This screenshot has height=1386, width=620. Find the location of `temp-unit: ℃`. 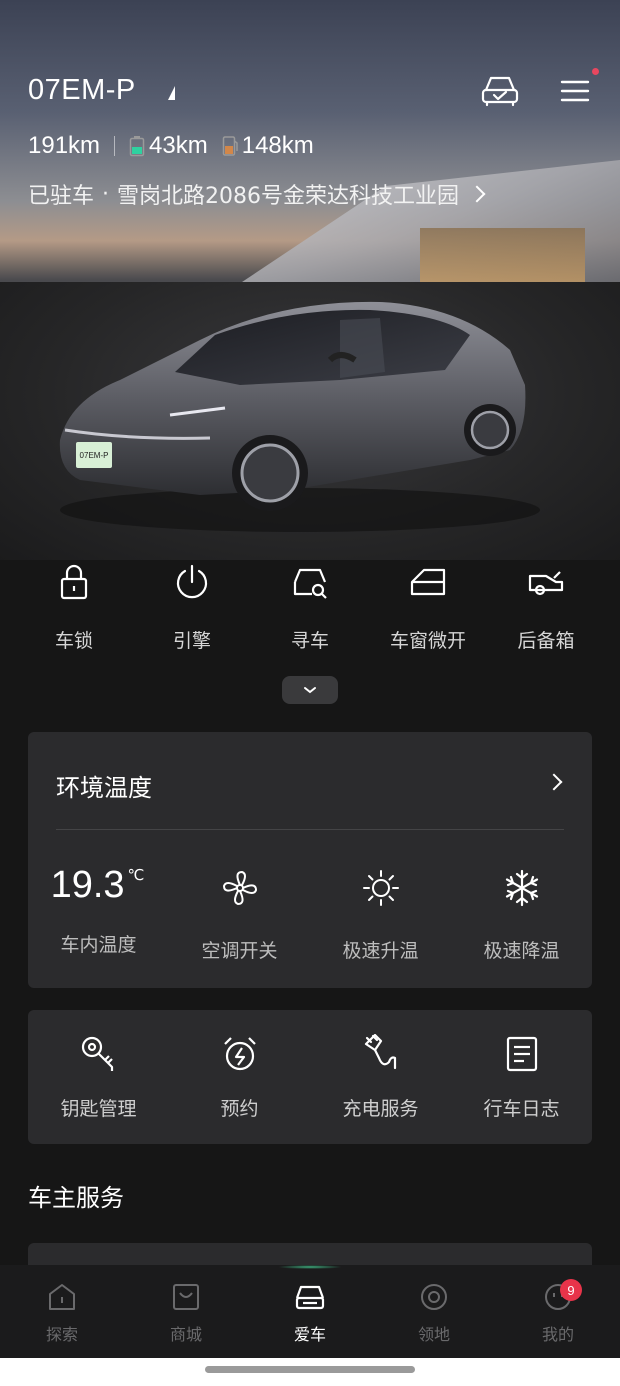

temp-unit: ℃ is located at coordinates (136, 875).